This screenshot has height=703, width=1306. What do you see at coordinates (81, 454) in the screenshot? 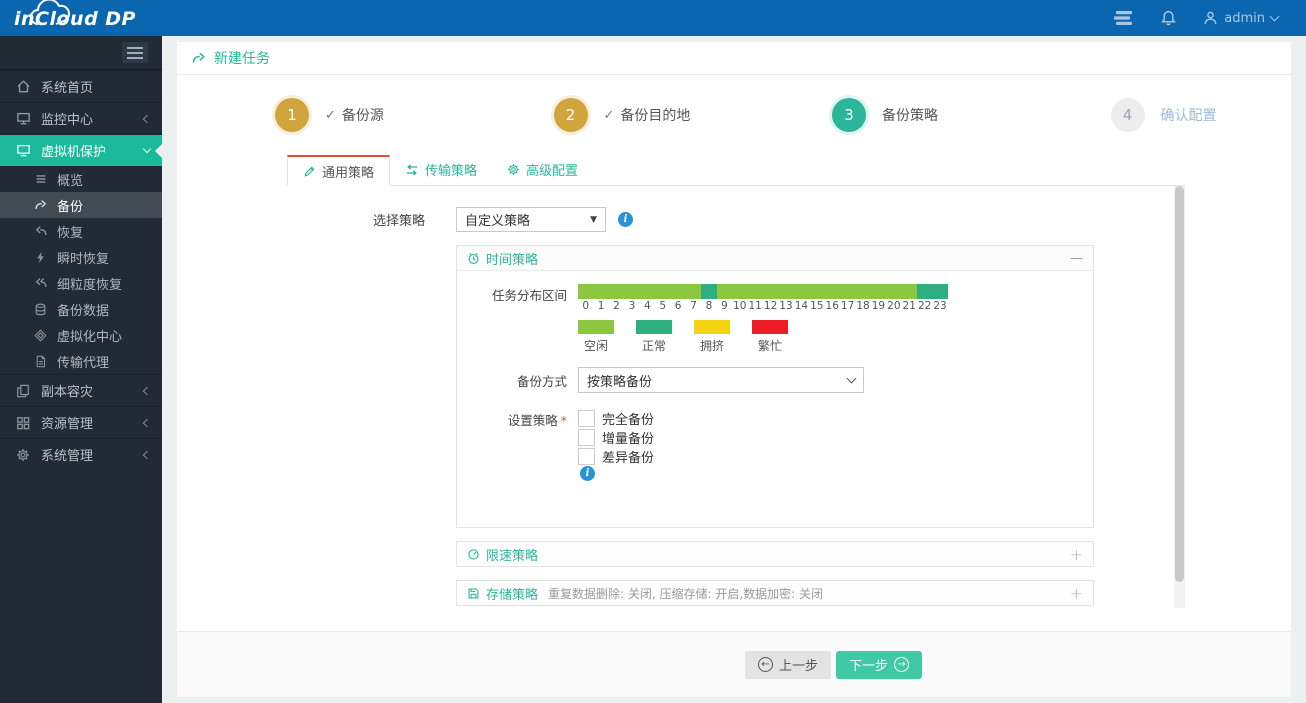
I see `sidebar-item-system-mgmt: 系统管理` at bounding box center [81, 454].